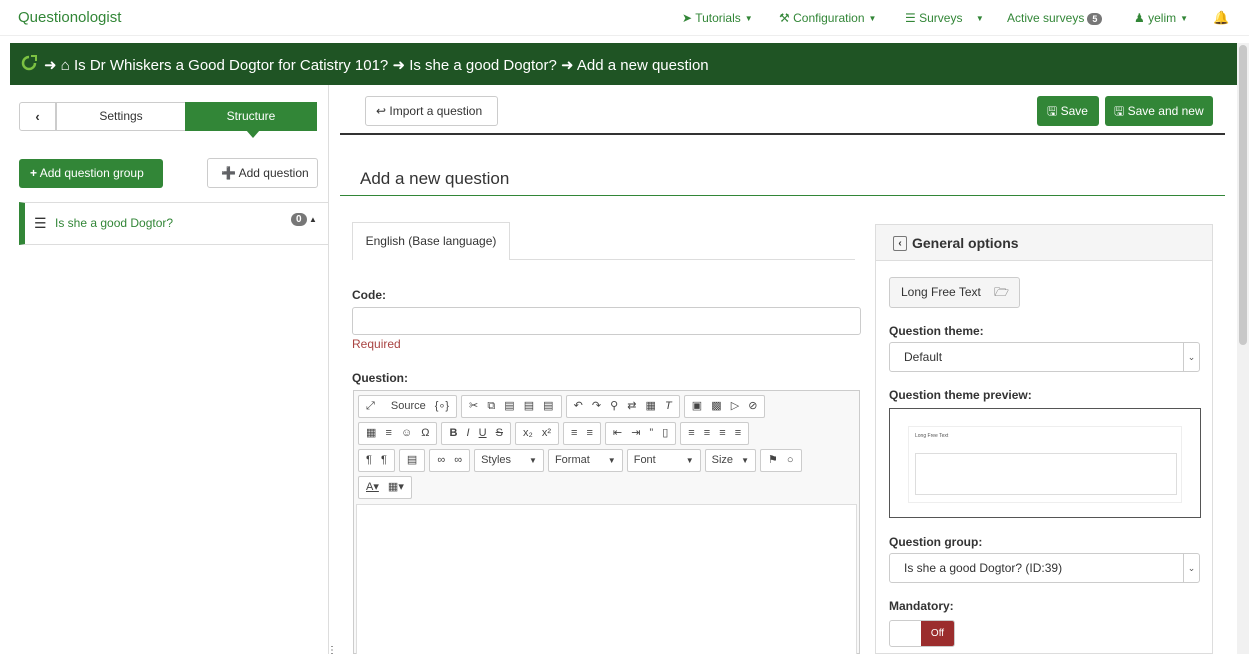 The height and width of the screenshot is (654, 1249). Describe the element at coordinates (617, 433) in the screenshot. I see `outdent-icon: ⇤` at that location.